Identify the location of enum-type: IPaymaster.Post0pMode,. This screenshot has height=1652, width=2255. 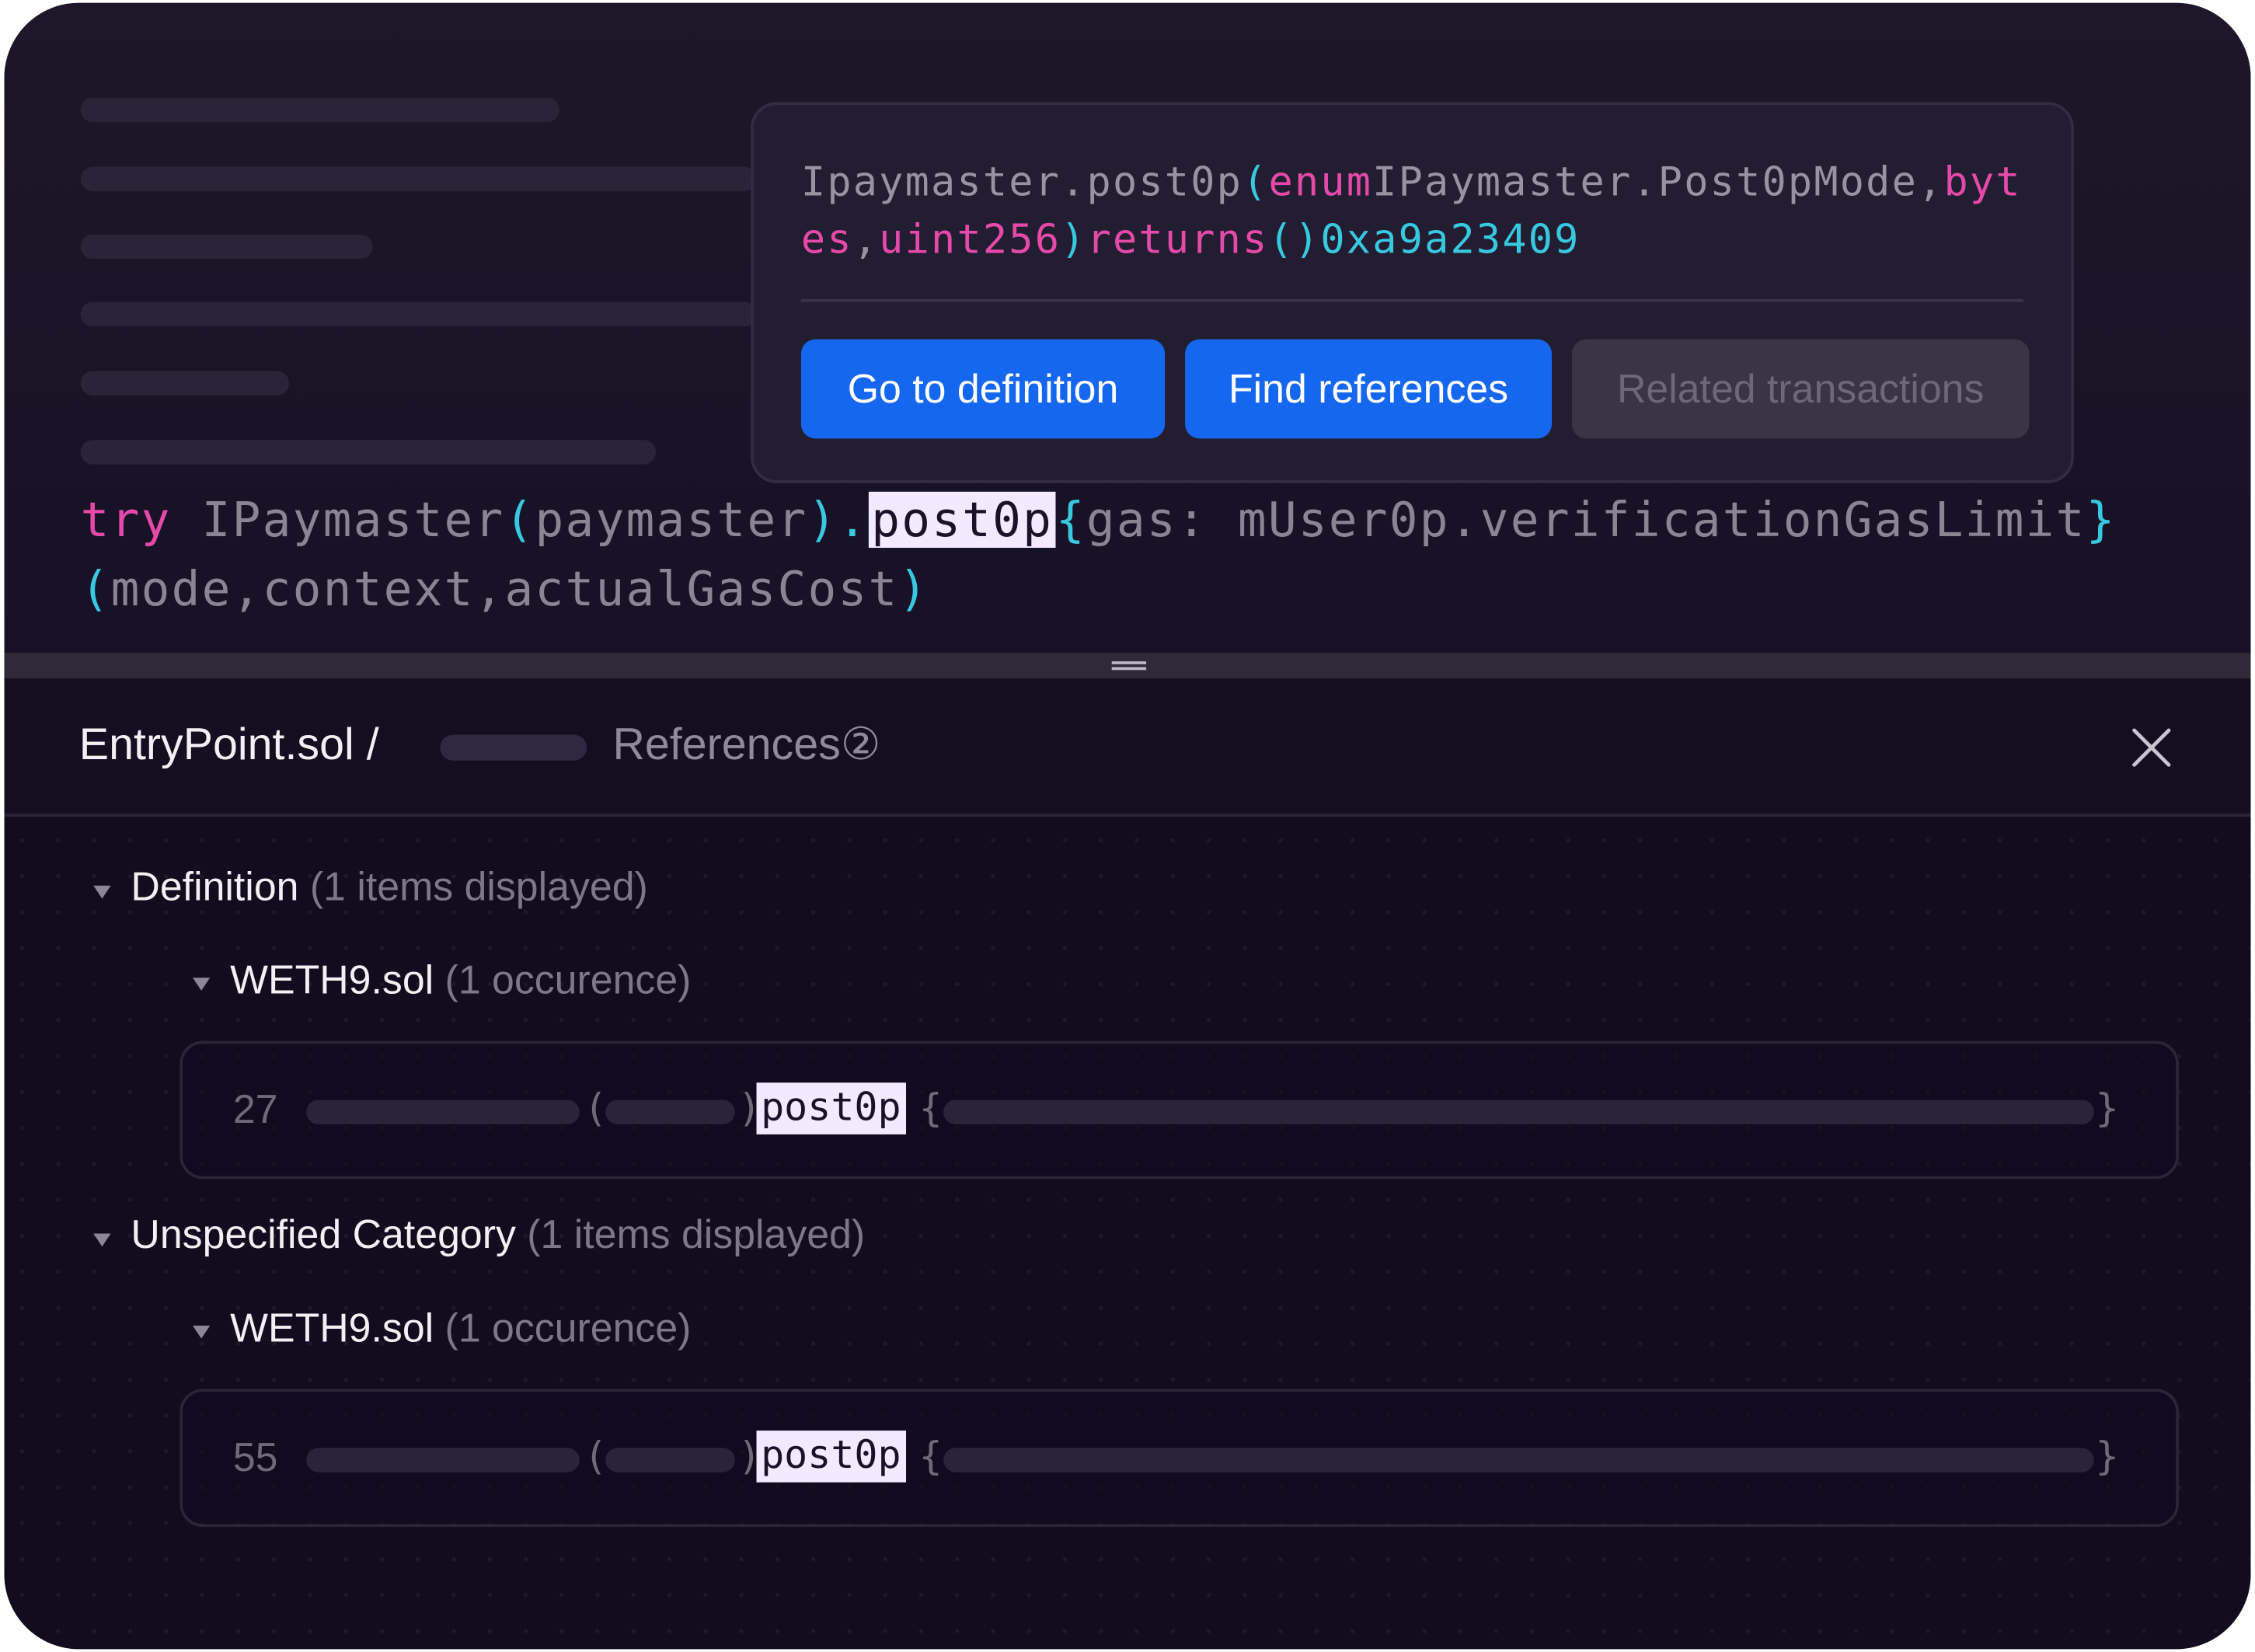
(1658, 182).